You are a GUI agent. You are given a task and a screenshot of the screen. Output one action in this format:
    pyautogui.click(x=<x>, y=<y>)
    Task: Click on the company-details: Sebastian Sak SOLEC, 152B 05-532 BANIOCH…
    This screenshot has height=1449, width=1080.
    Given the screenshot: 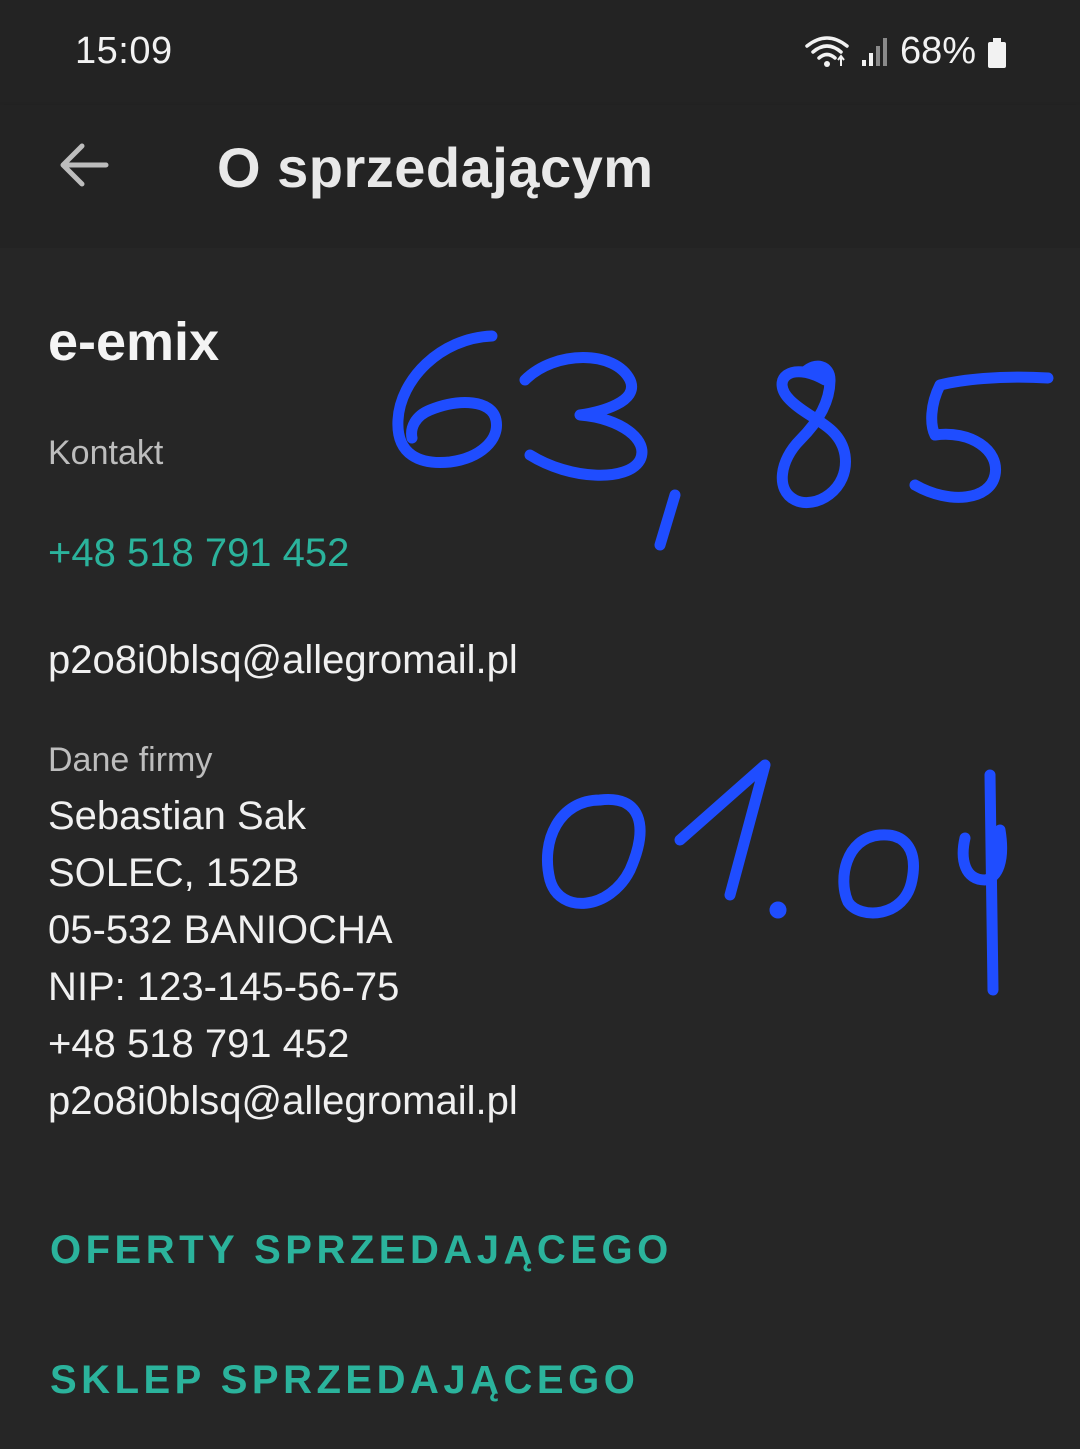 What is the action you would take?
    pyautogui.click(x=283, y=959)
    